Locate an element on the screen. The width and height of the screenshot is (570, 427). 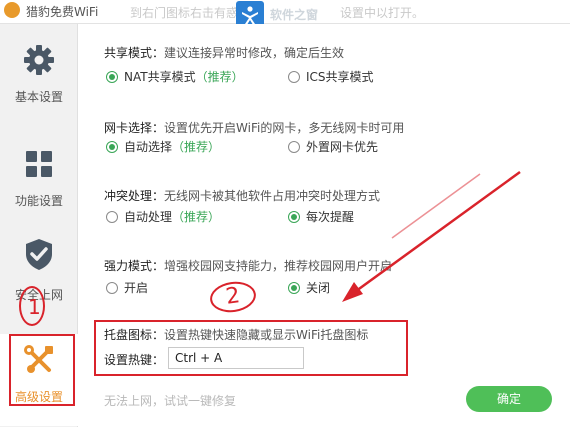
annotation-label: 1 is located at coordinates (34, 307).